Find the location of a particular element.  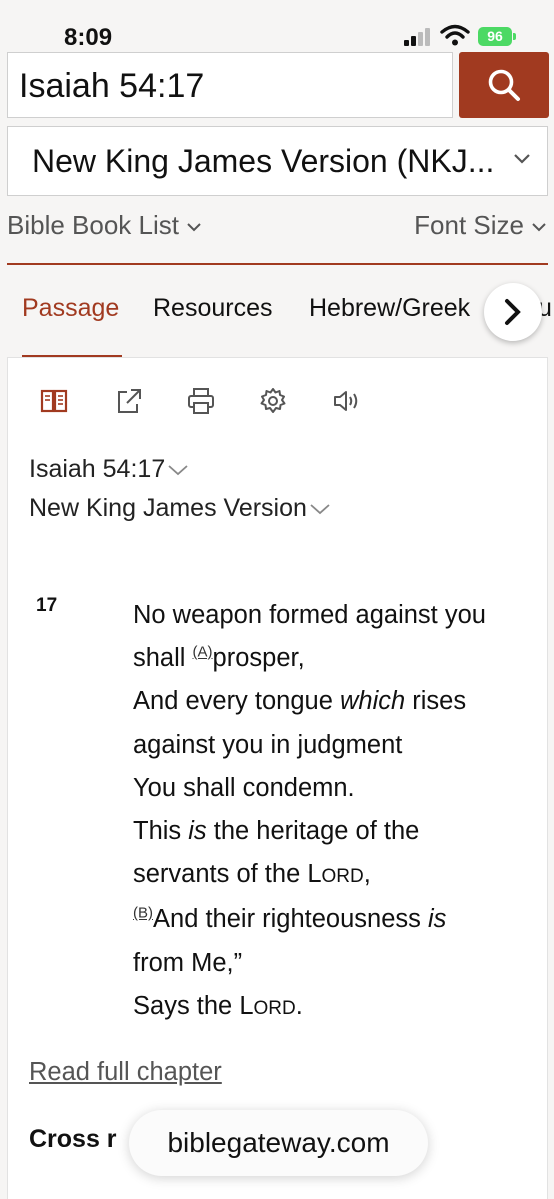

verse-line: against you in judgment is located at coordinates (268, 744).